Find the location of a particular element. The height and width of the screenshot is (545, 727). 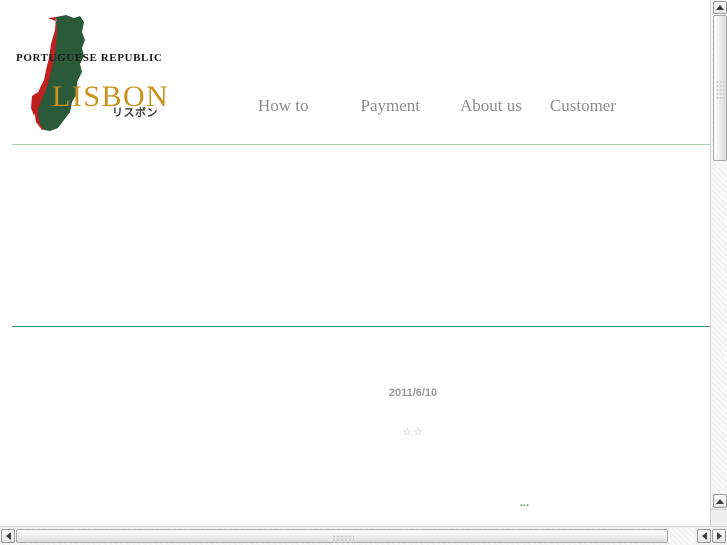

scrollbar-corner is located at coordinates (718, 517).